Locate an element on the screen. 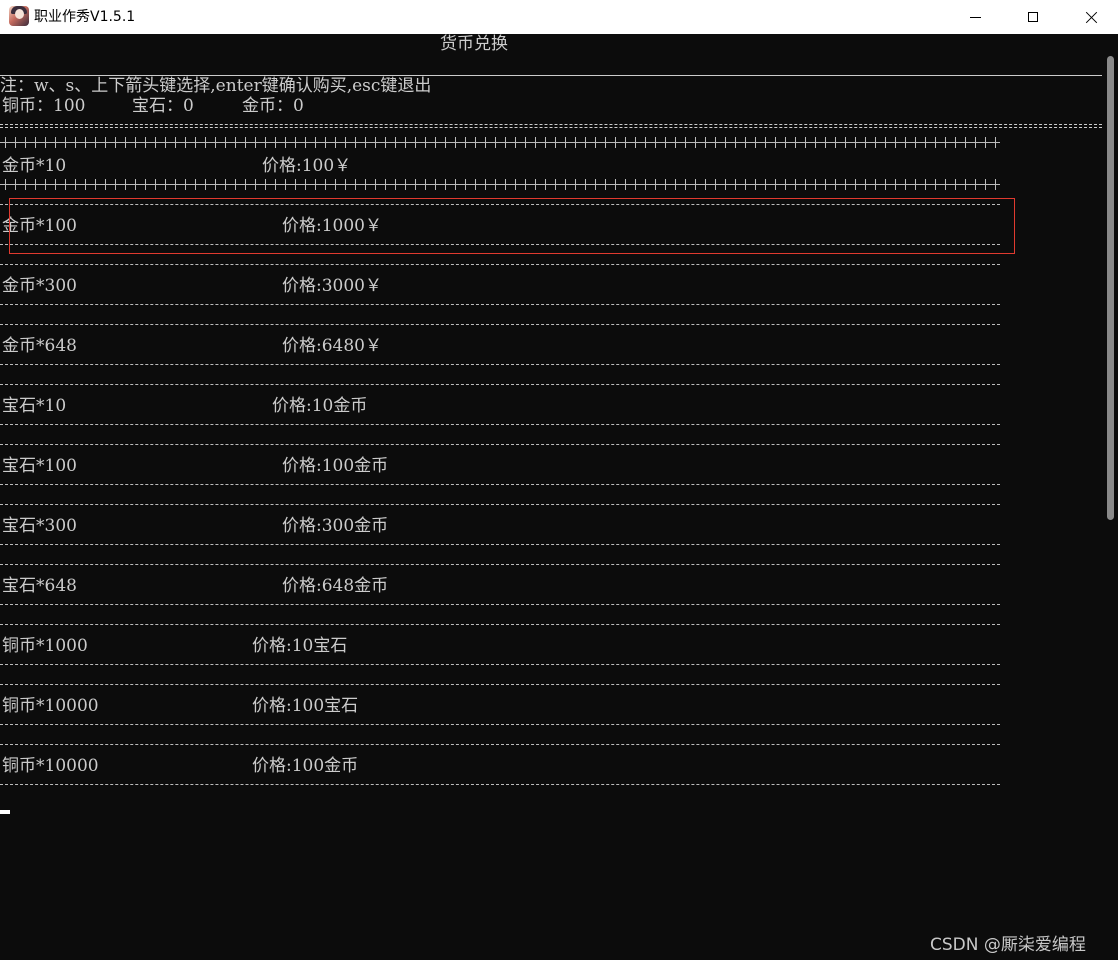  item-price: 价格:648金币 is located at coordinates (335, 586).